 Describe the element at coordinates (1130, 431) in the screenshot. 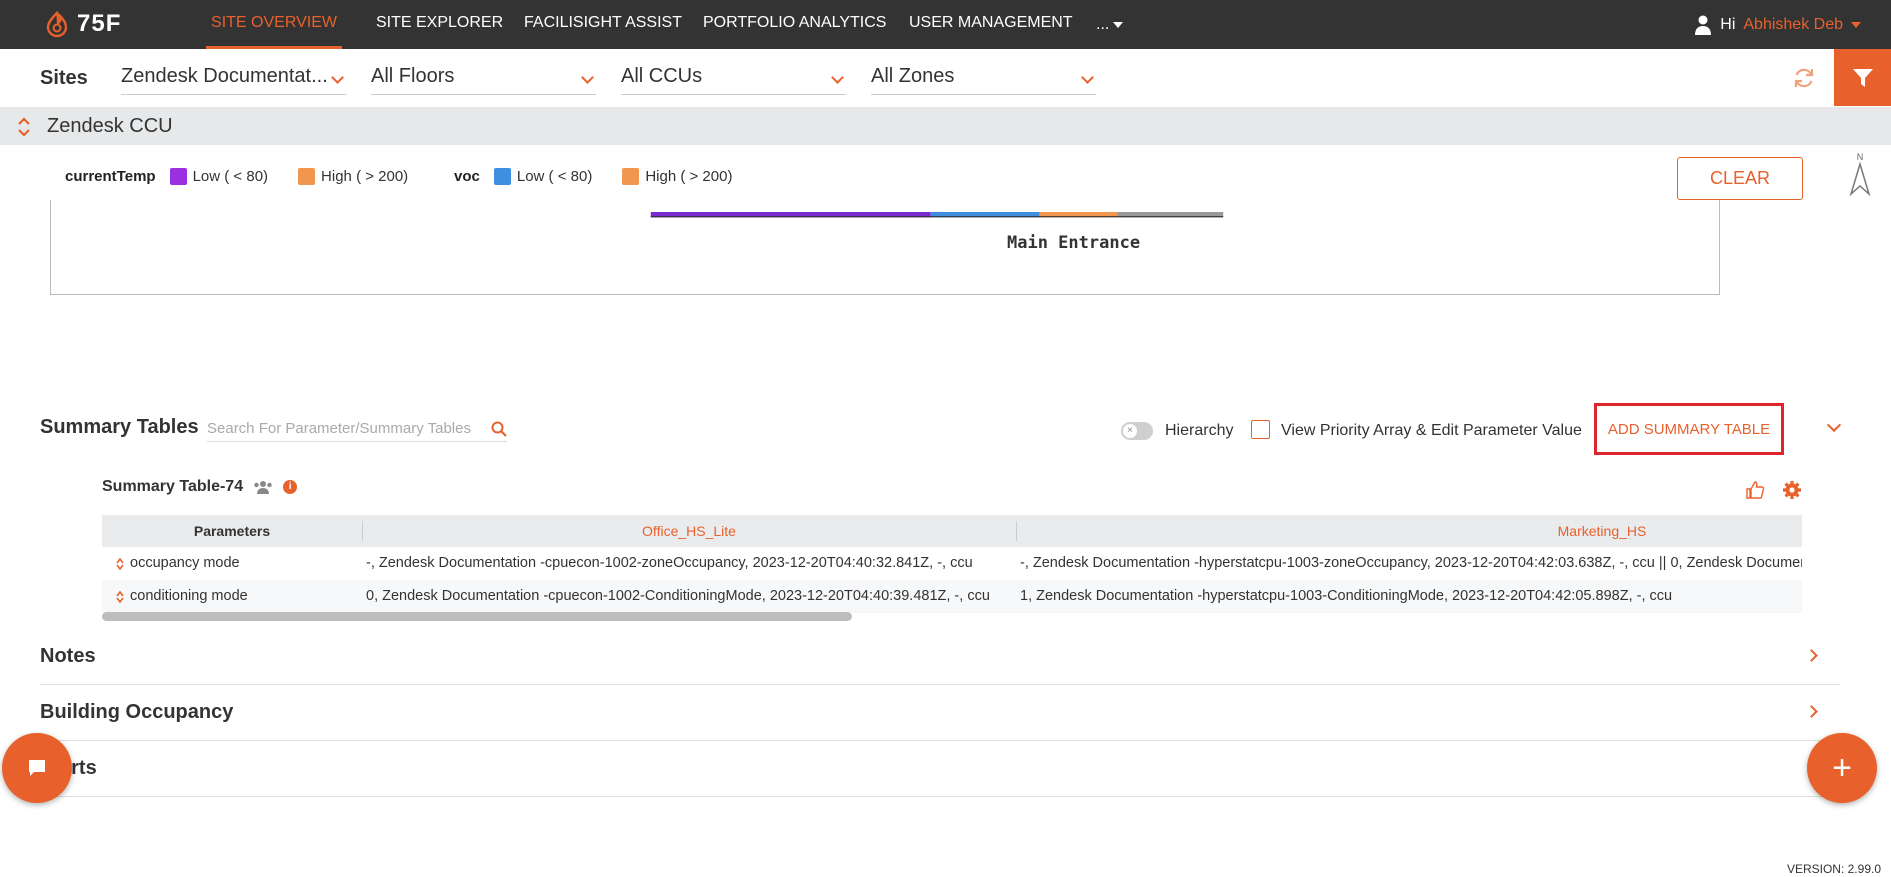

I see `toggle-off-icon: ×` at that location.